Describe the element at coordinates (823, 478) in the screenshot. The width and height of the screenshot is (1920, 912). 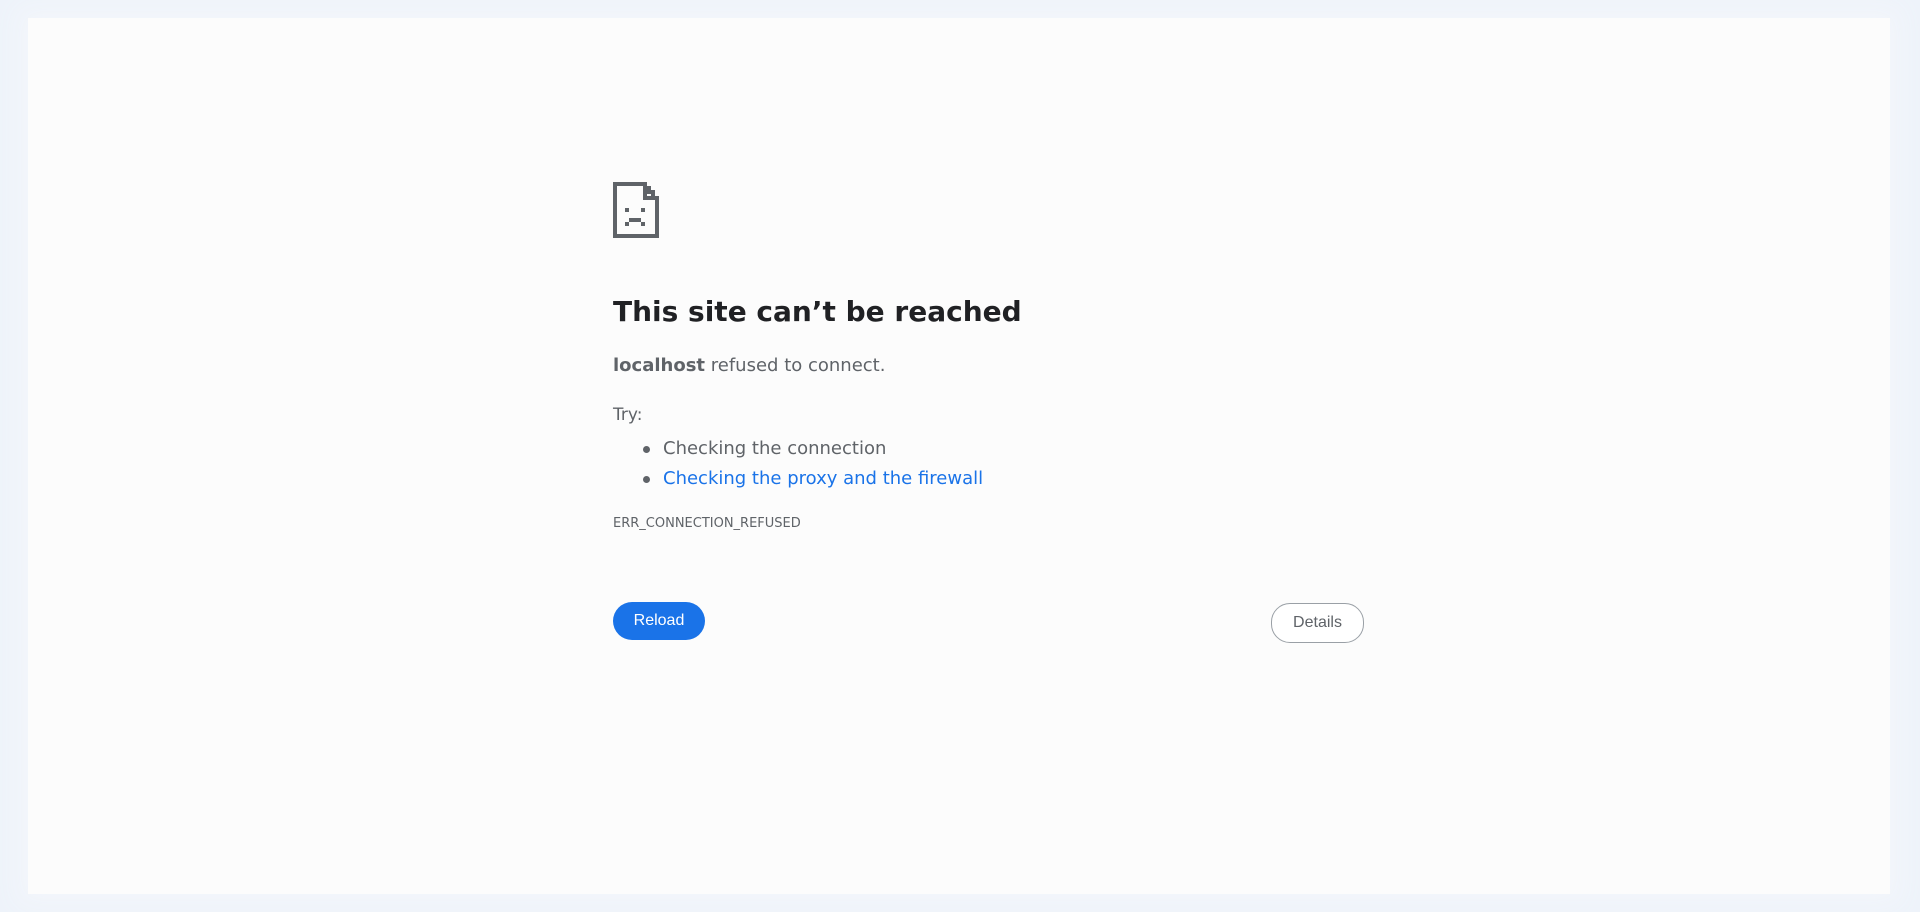
I see `proxy-firewall-link: Checking the proxy and the firewall` at that location.